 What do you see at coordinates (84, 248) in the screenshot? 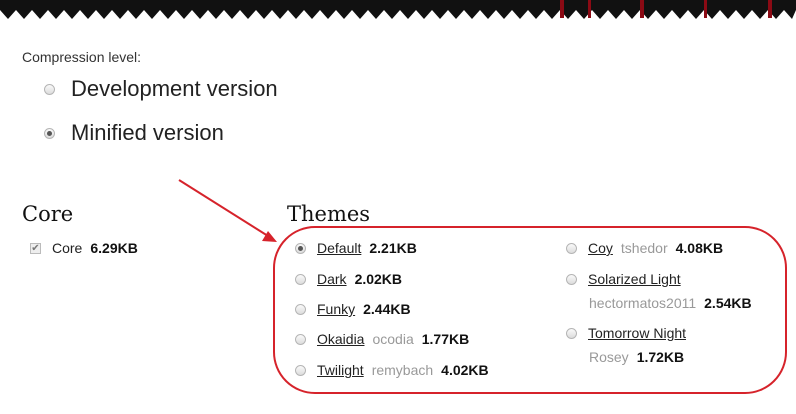
I see `core-item: ✔ Core 6.29KB` at bounding box center [84, 248].